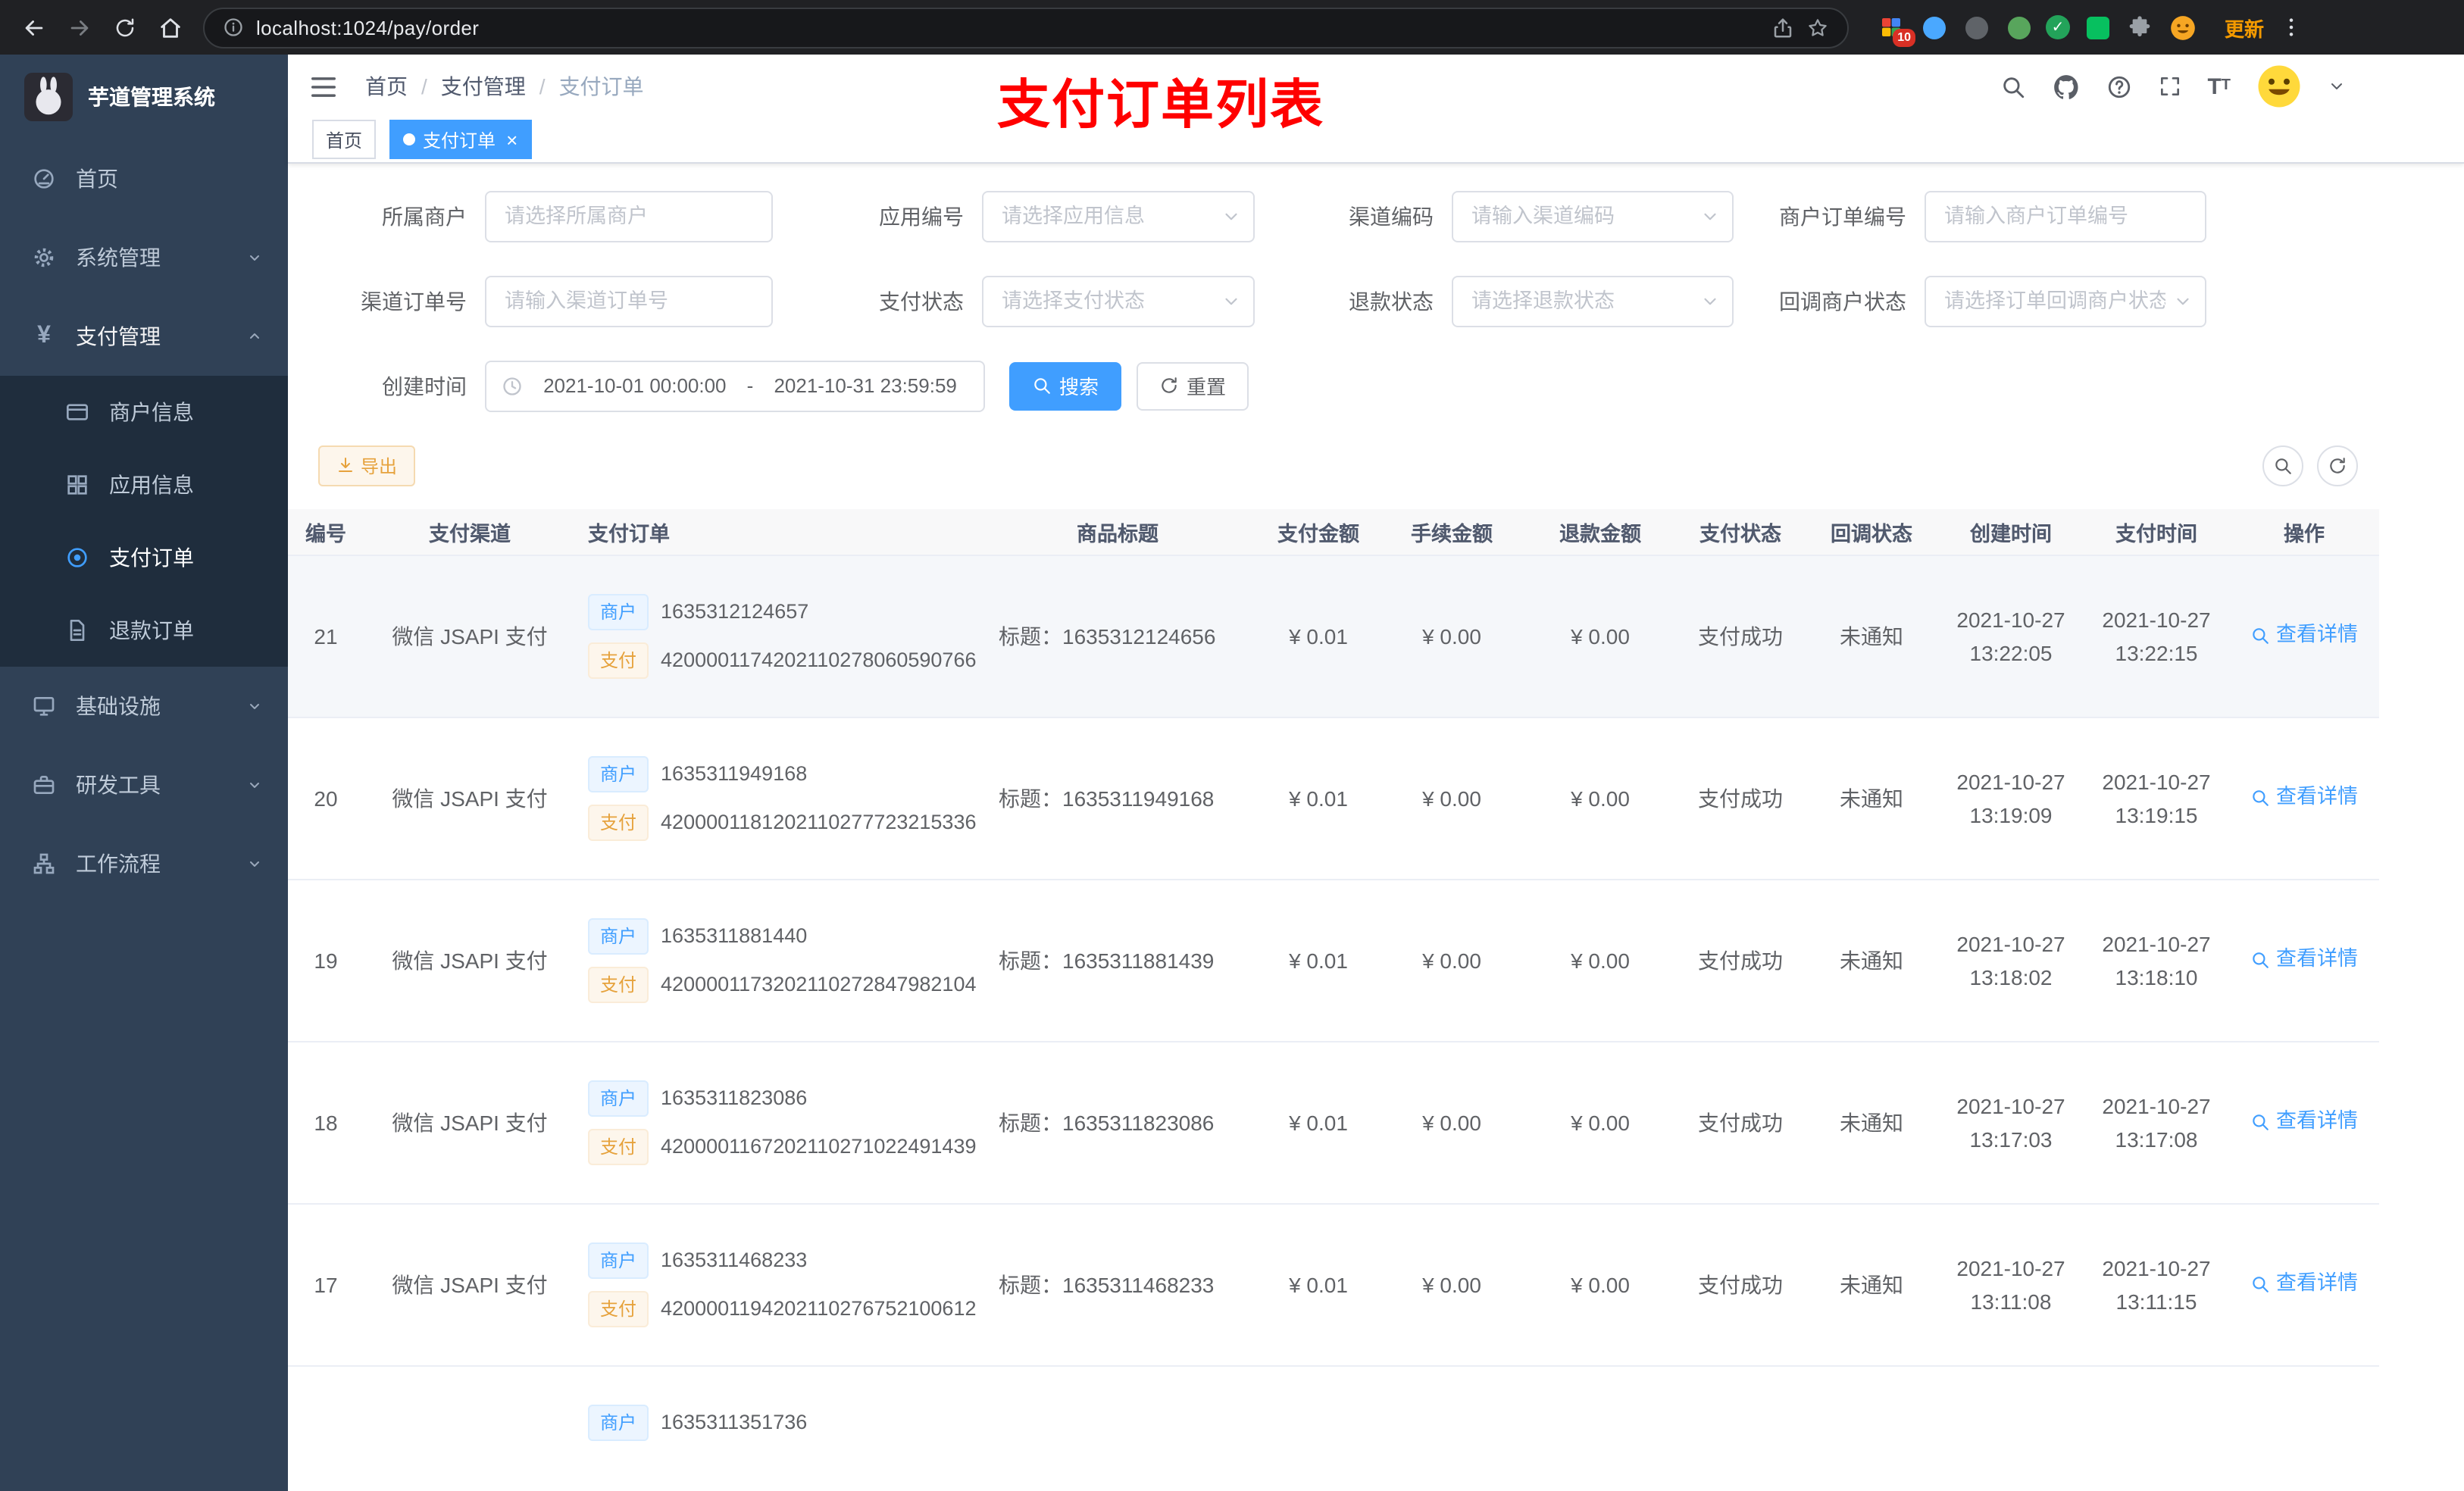  What do you see at coordinates (2337, 465) in the screenshot?
I see `refresh-table-button` at bounding box center [2337, 465].